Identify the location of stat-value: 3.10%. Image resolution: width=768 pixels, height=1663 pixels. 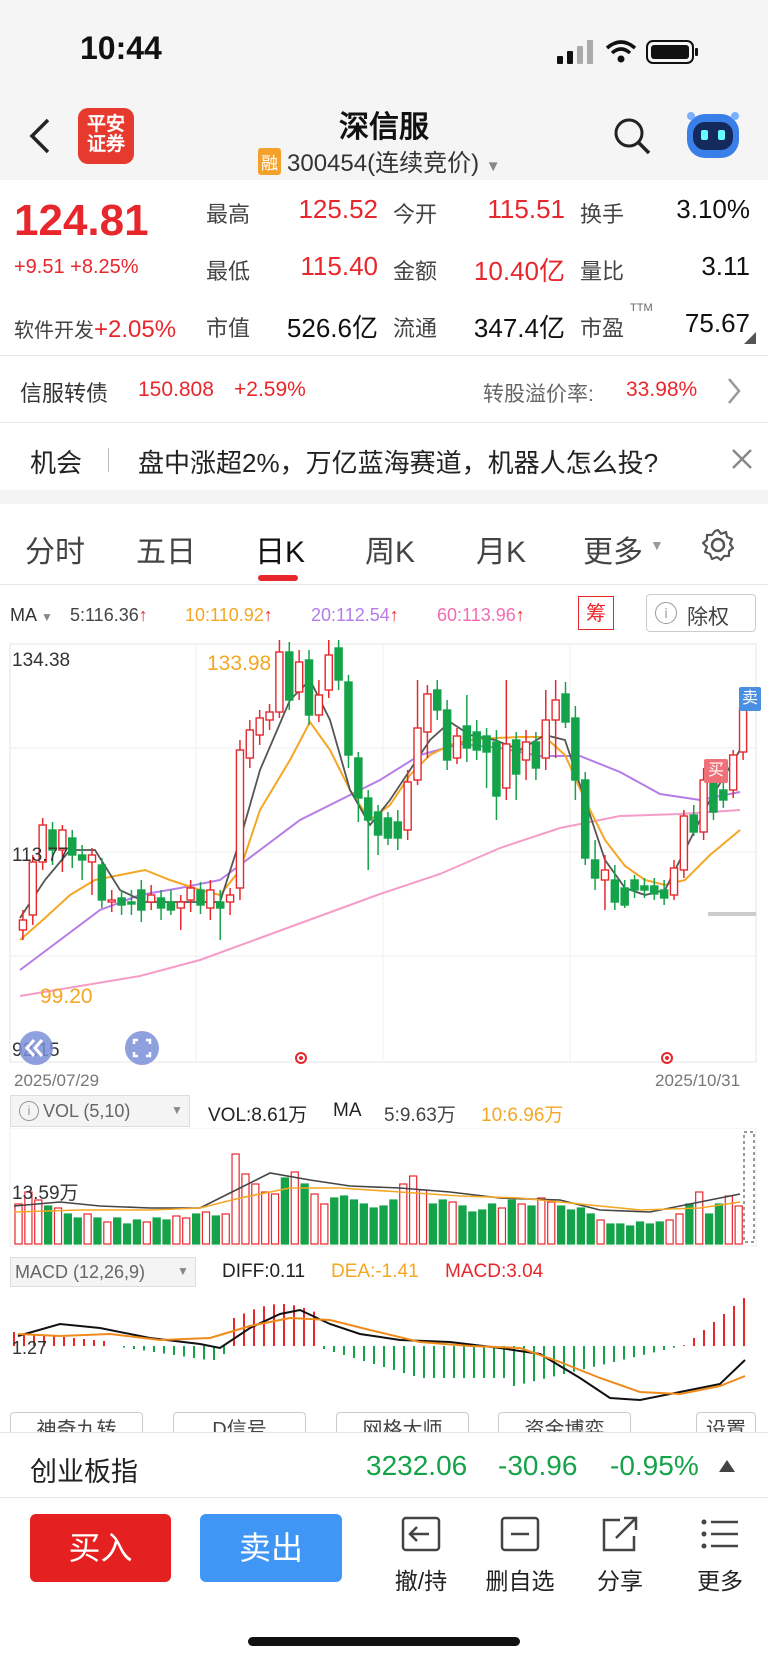
(713, 209).